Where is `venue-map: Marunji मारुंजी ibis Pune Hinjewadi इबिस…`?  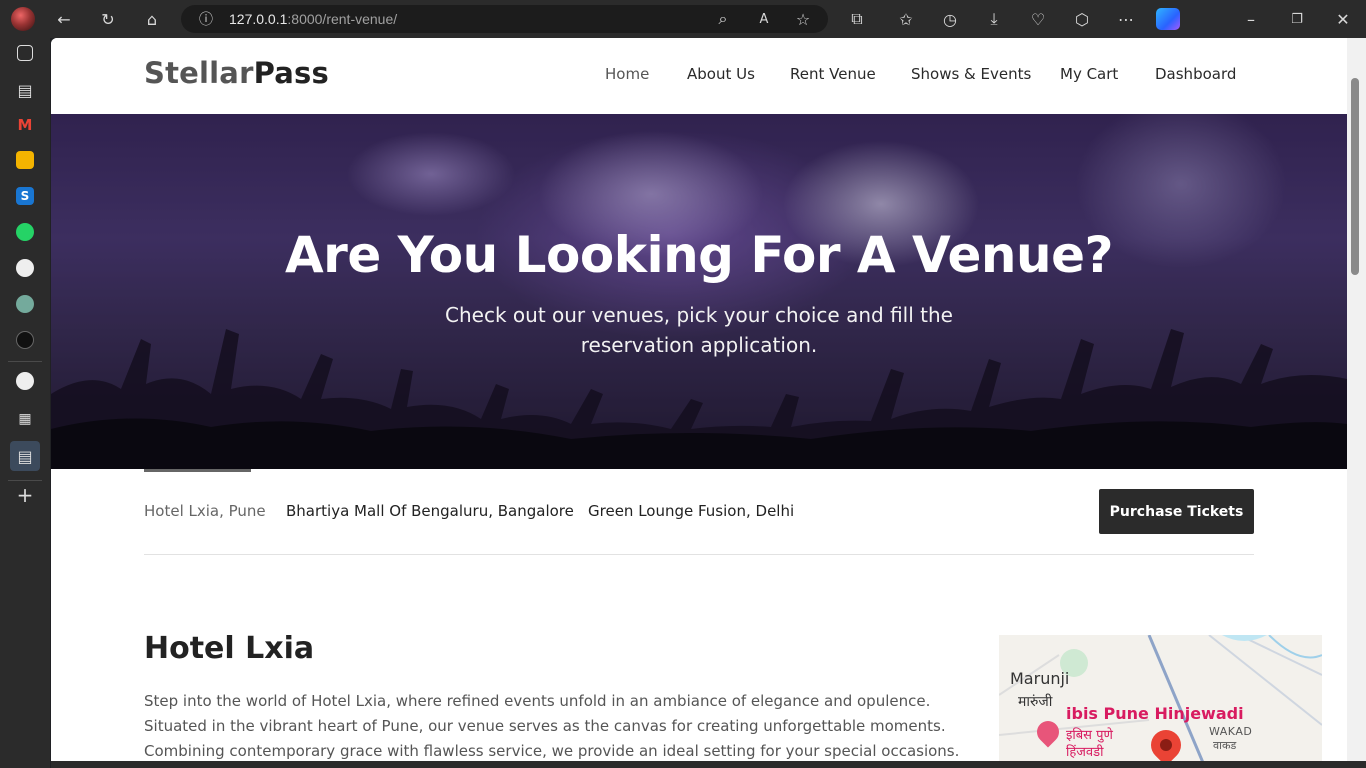 venue-map: Marunji मारुंजी ibis Pune Hinjewadi इबिस… is located at coordinates (1160, 698).